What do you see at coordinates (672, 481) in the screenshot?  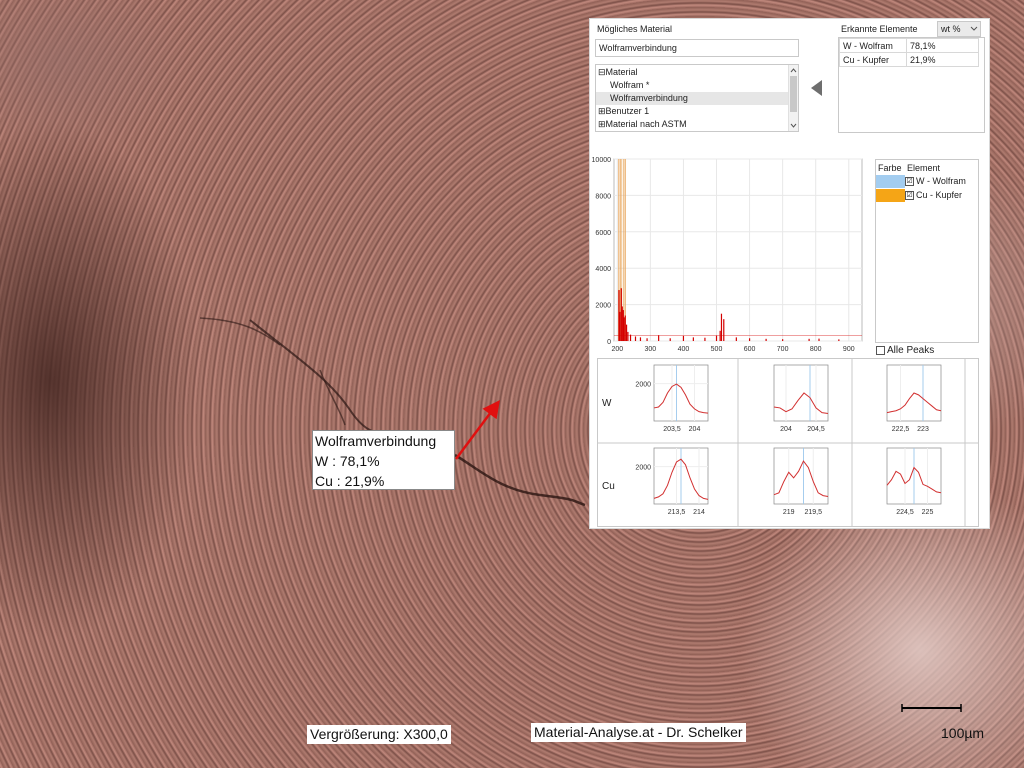 I see `peak-chart-cu-1: 2000 213,5 214` at bounding box center [672, 481].